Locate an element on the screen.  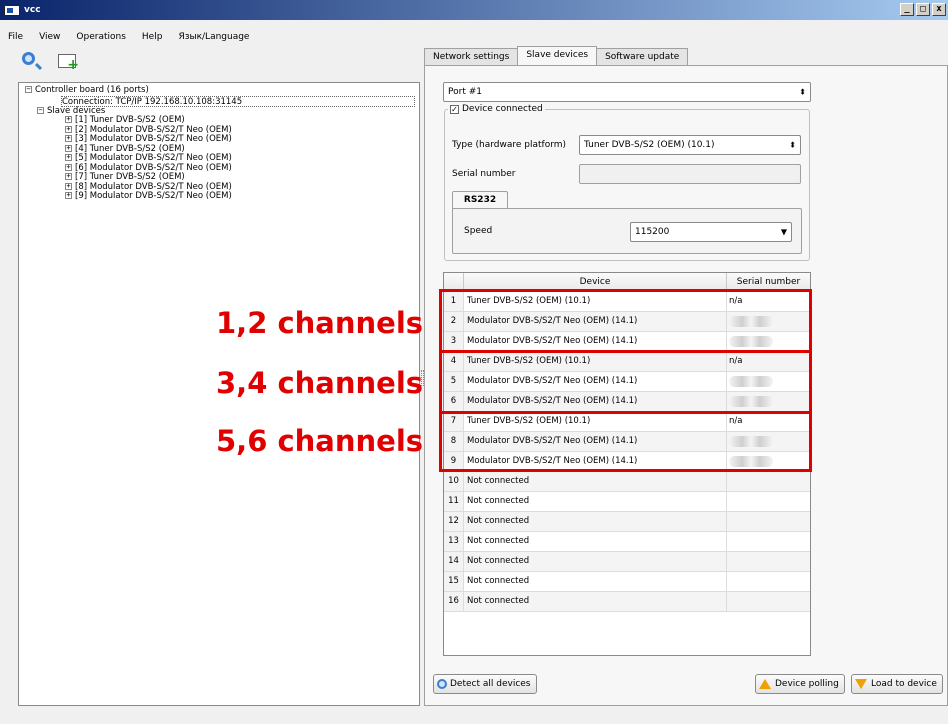
minimize-button: _ is located at coordinates (907, 9).